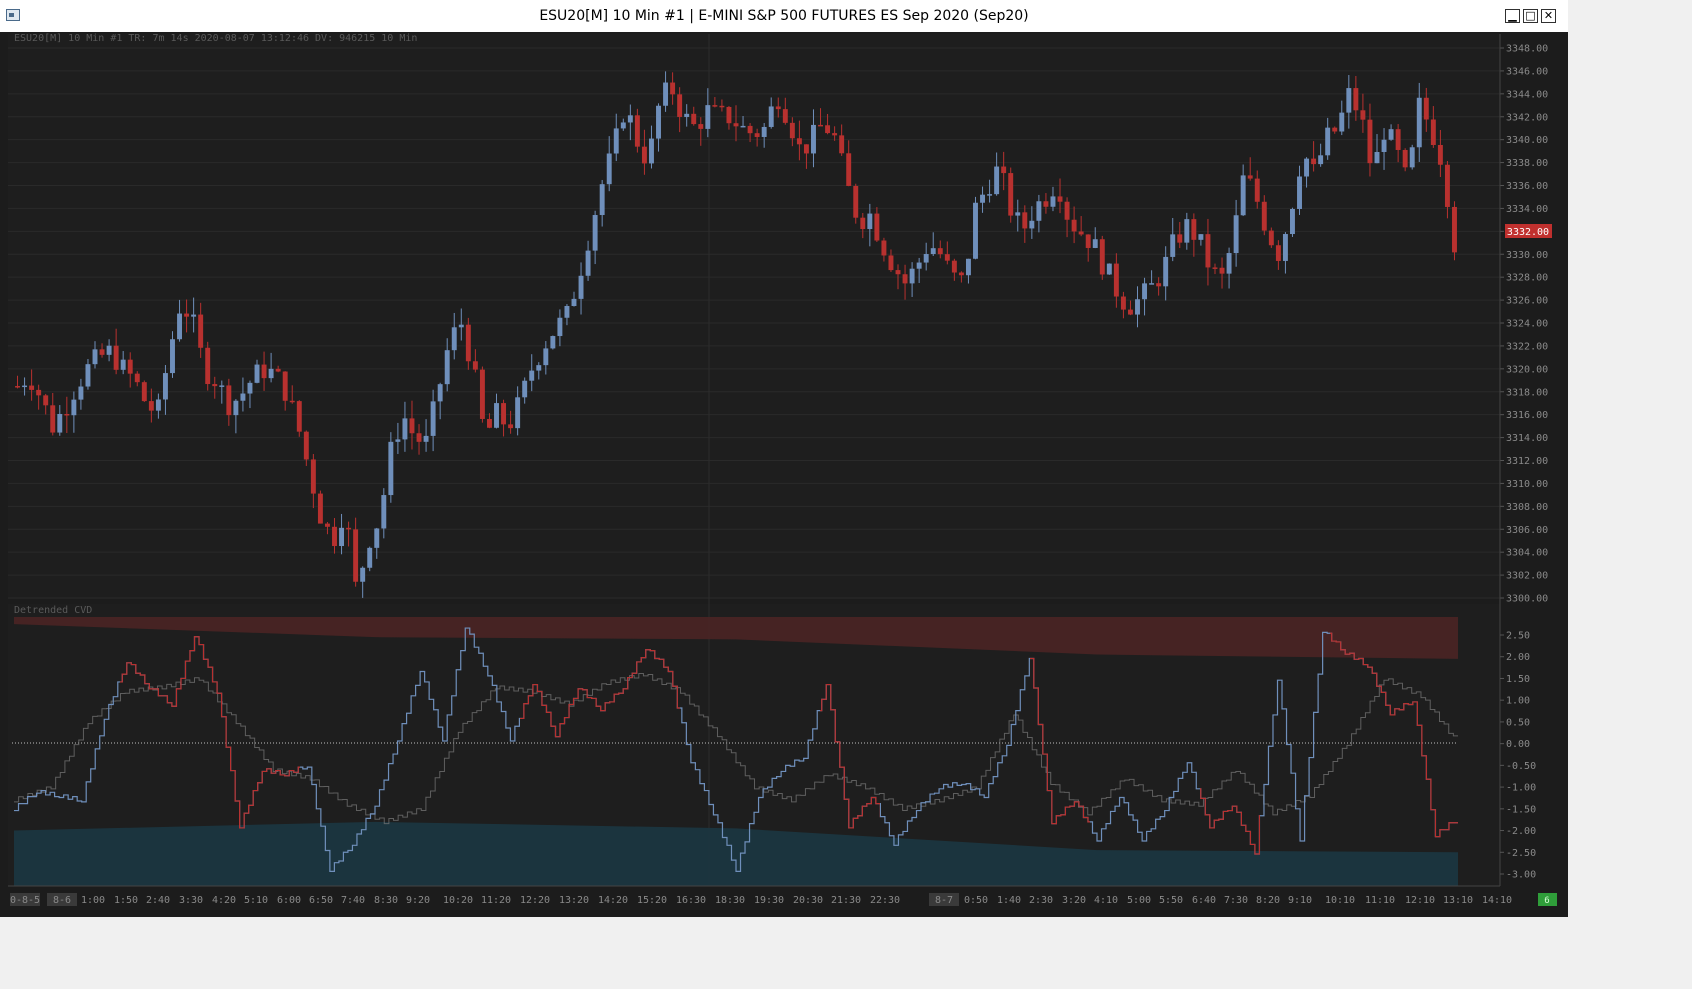 Image resolution: width=1692 pixels, height=989 pixels. What do you see at coordinates (289, 900) in the screenshot?
I see `time-tick-label: 6:00` at bounding box center [289, 900].